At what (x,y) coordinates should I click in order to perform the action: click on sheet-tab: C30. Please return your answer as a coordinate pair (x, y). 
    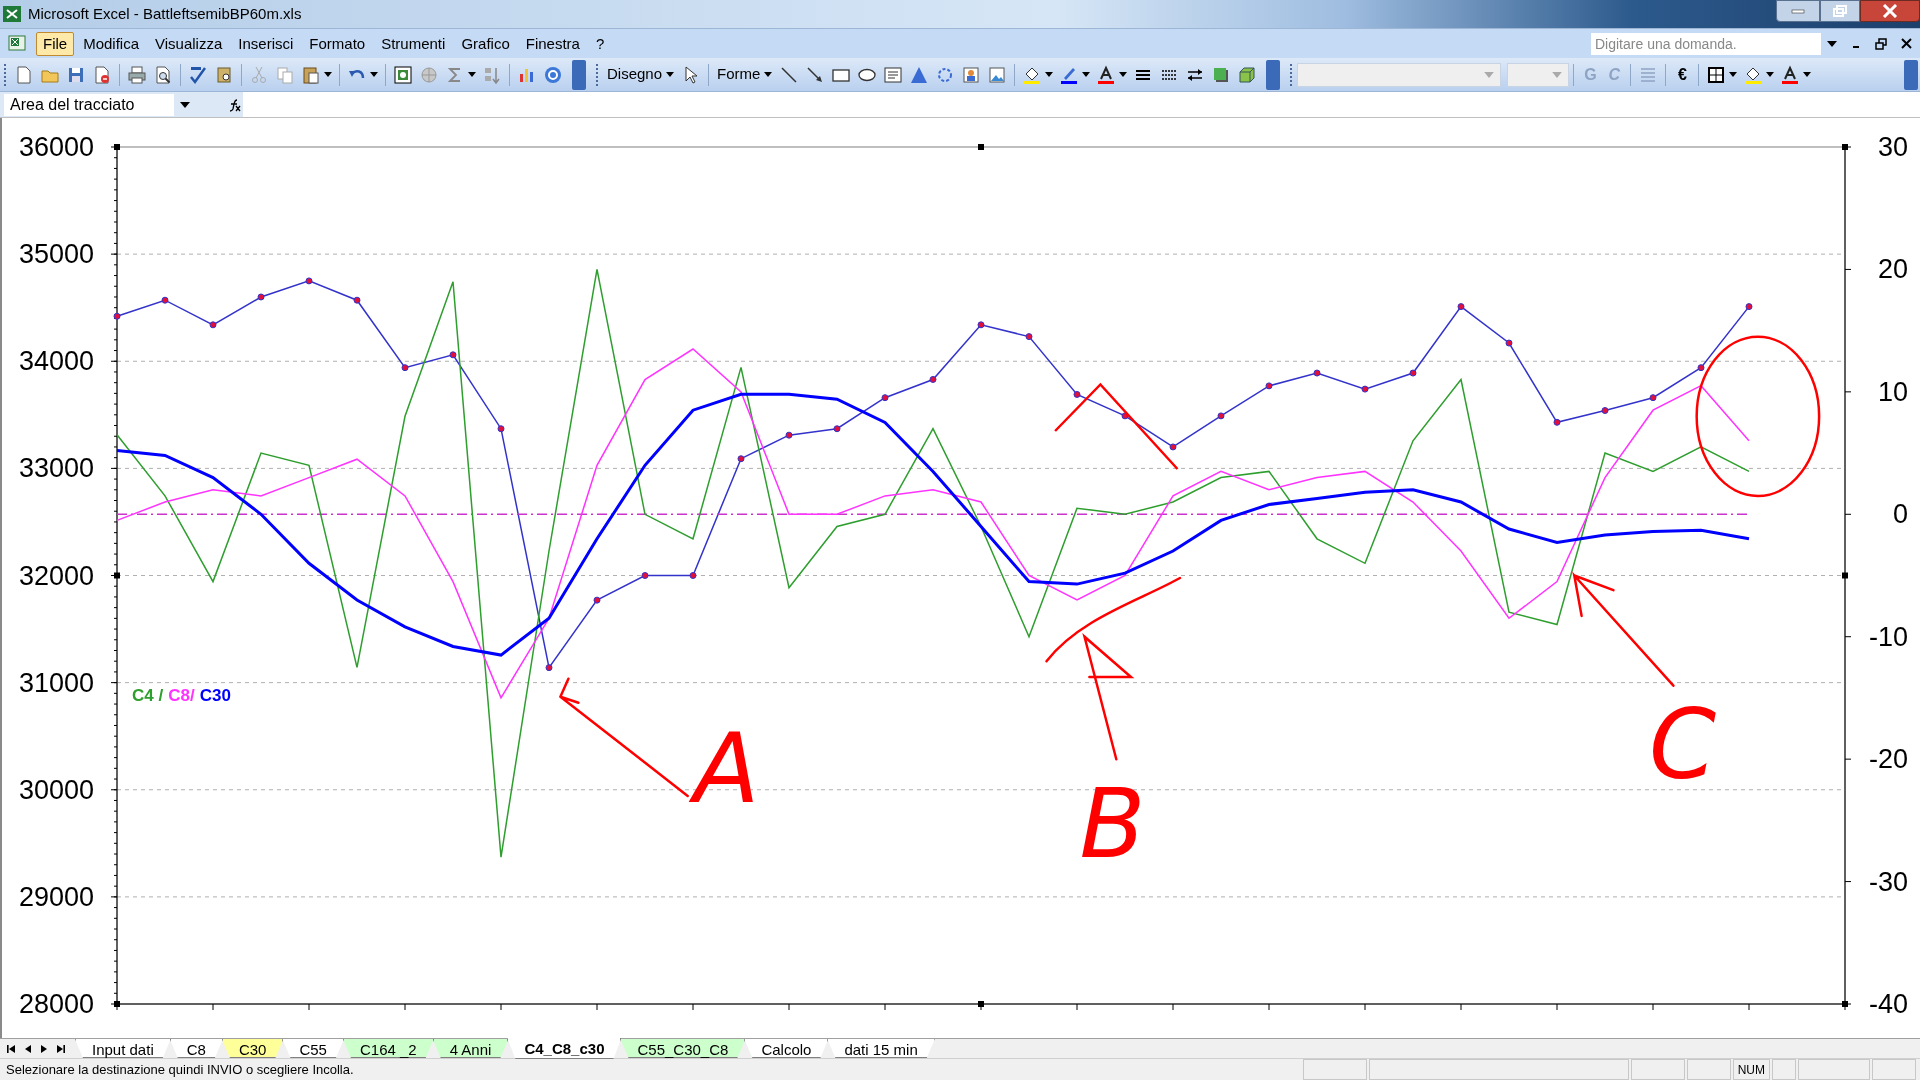
    Looking at the image, I should click on (252, 1048).